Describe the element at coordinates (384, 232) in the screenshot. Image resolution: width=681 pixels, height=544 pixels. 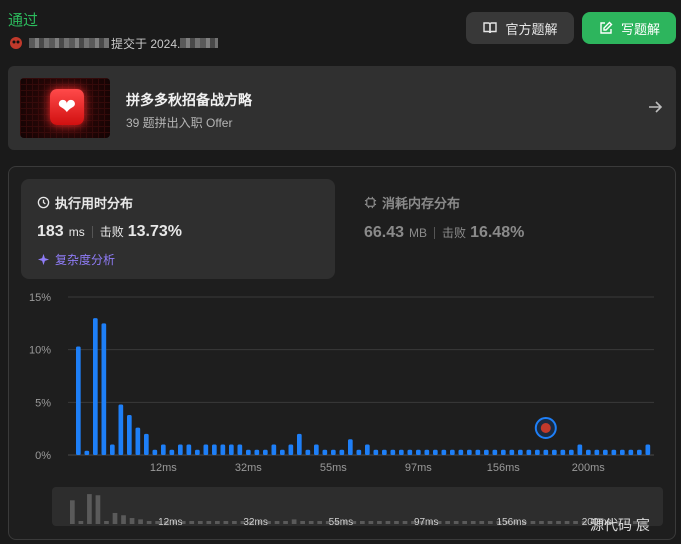
I see `memory-value: 66.43` at that location.